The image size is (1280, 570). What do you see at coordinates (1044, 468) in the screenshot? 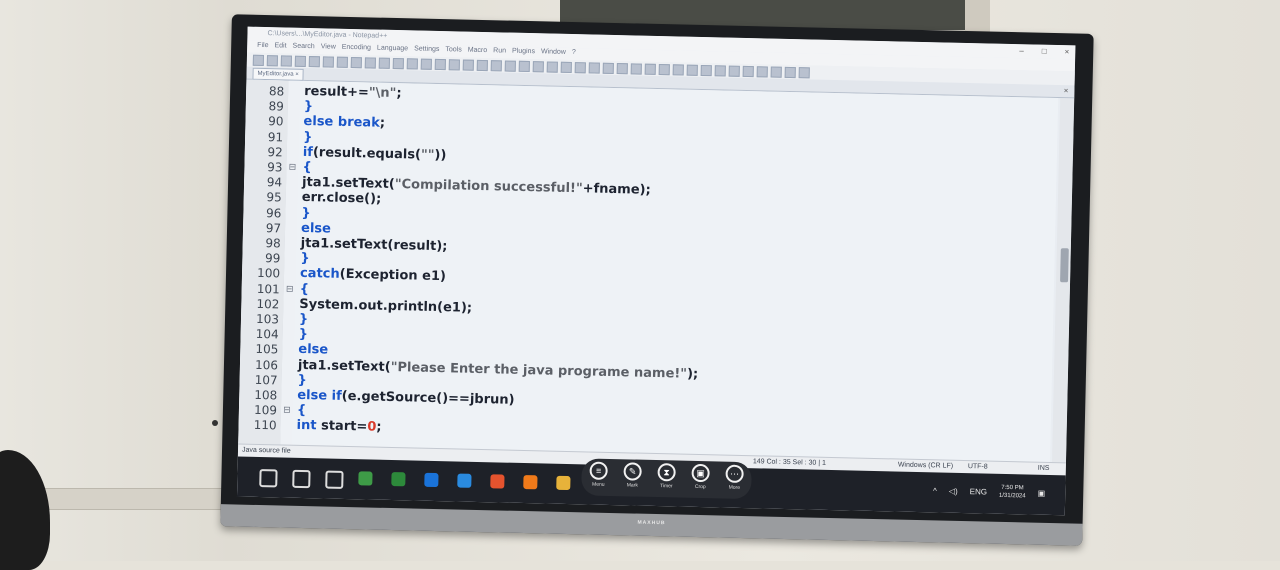
I see `status-mode: INS` at bounding box center [1044, 468].